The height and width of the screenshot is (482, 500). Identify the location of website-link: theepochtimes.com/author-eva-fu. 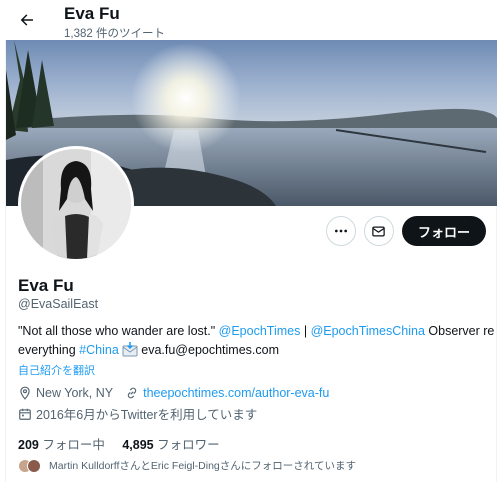
(236, 393).